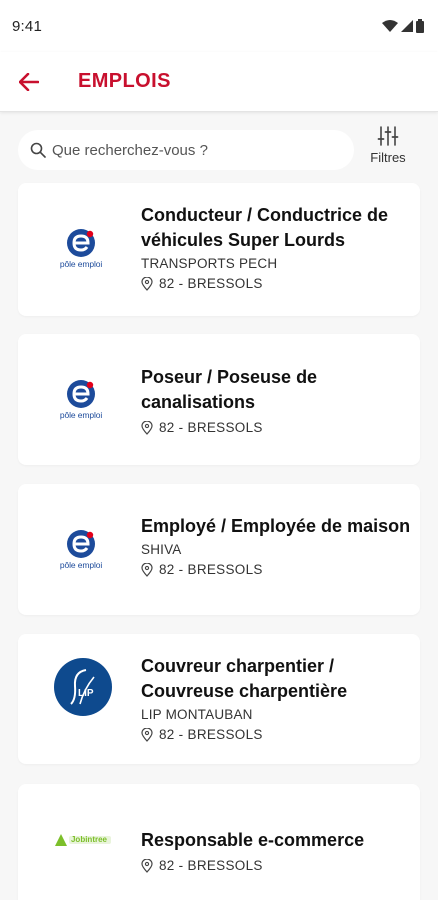  Describe the element at coordinates (88, 839) in the screenshot. I see `jobintree-wordmark: Jobintree` at that location.